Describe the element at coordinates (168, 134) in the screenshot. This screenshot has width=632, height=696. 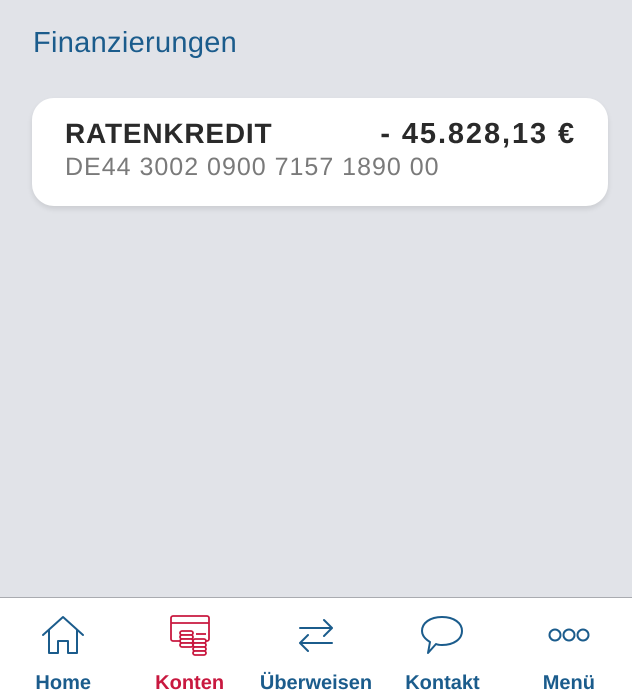
I see `account-name: RATENKREDIT` at that location.